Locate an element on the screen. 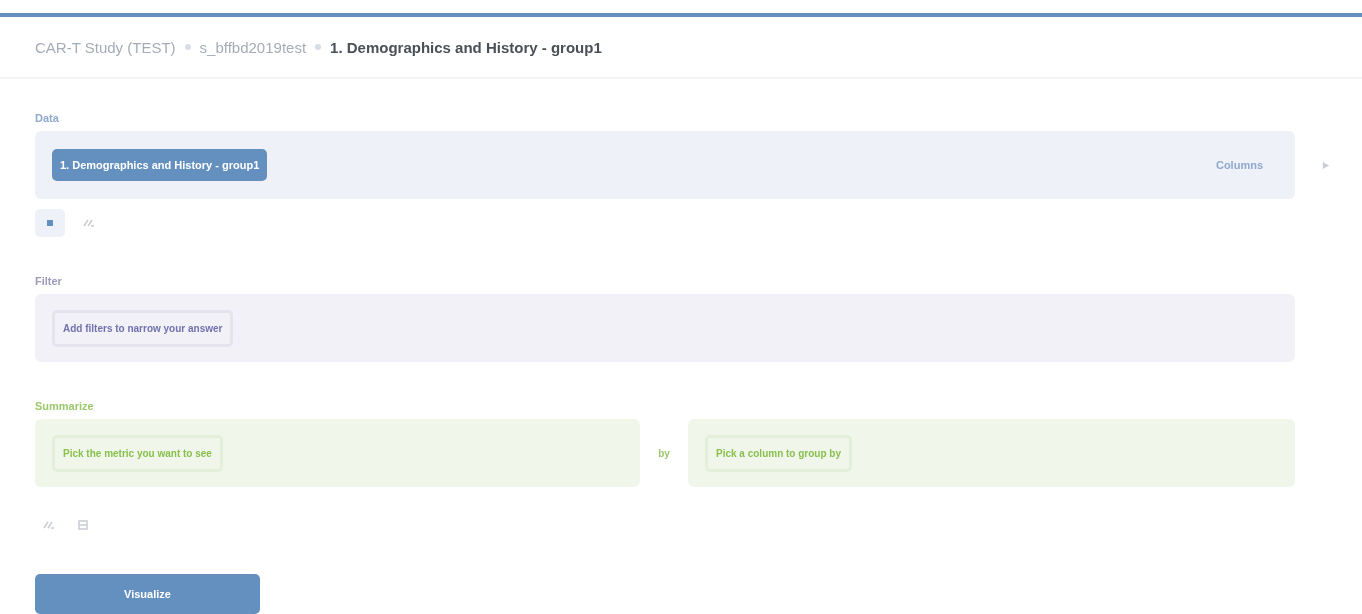  square-icon is located at coordinates (50, 223).